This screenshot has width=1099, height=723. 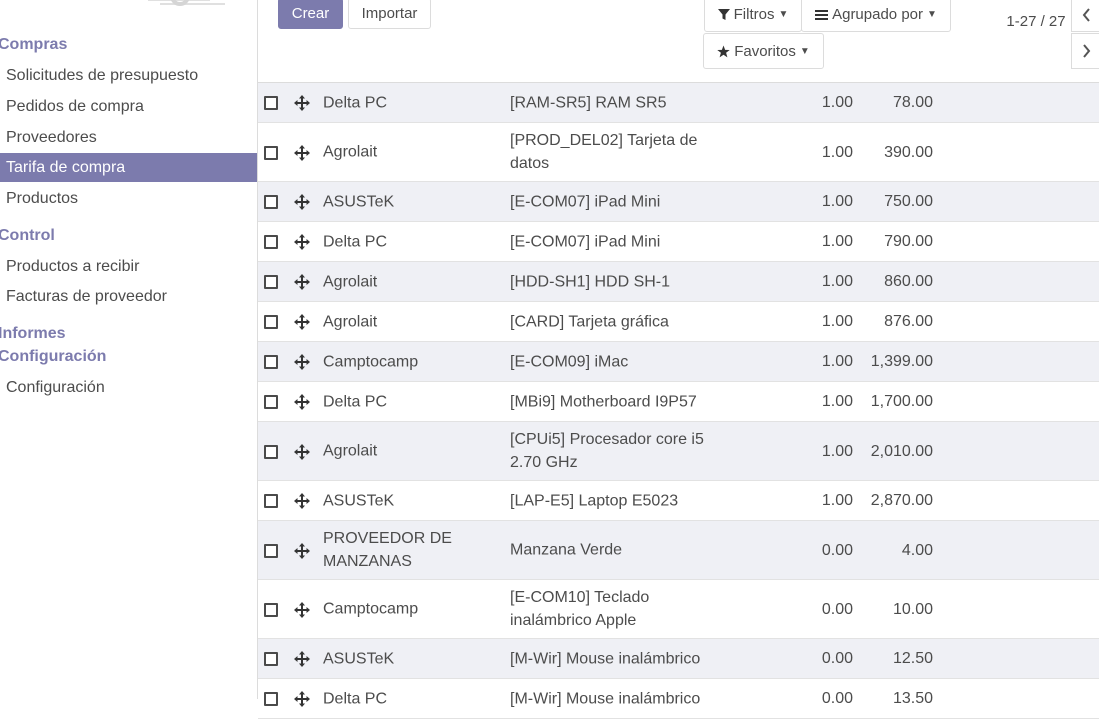 What do you see at coordinates (912, 658) in the screenshot?
I see `price-cell: 12.50` at bounding box center [912, 658].